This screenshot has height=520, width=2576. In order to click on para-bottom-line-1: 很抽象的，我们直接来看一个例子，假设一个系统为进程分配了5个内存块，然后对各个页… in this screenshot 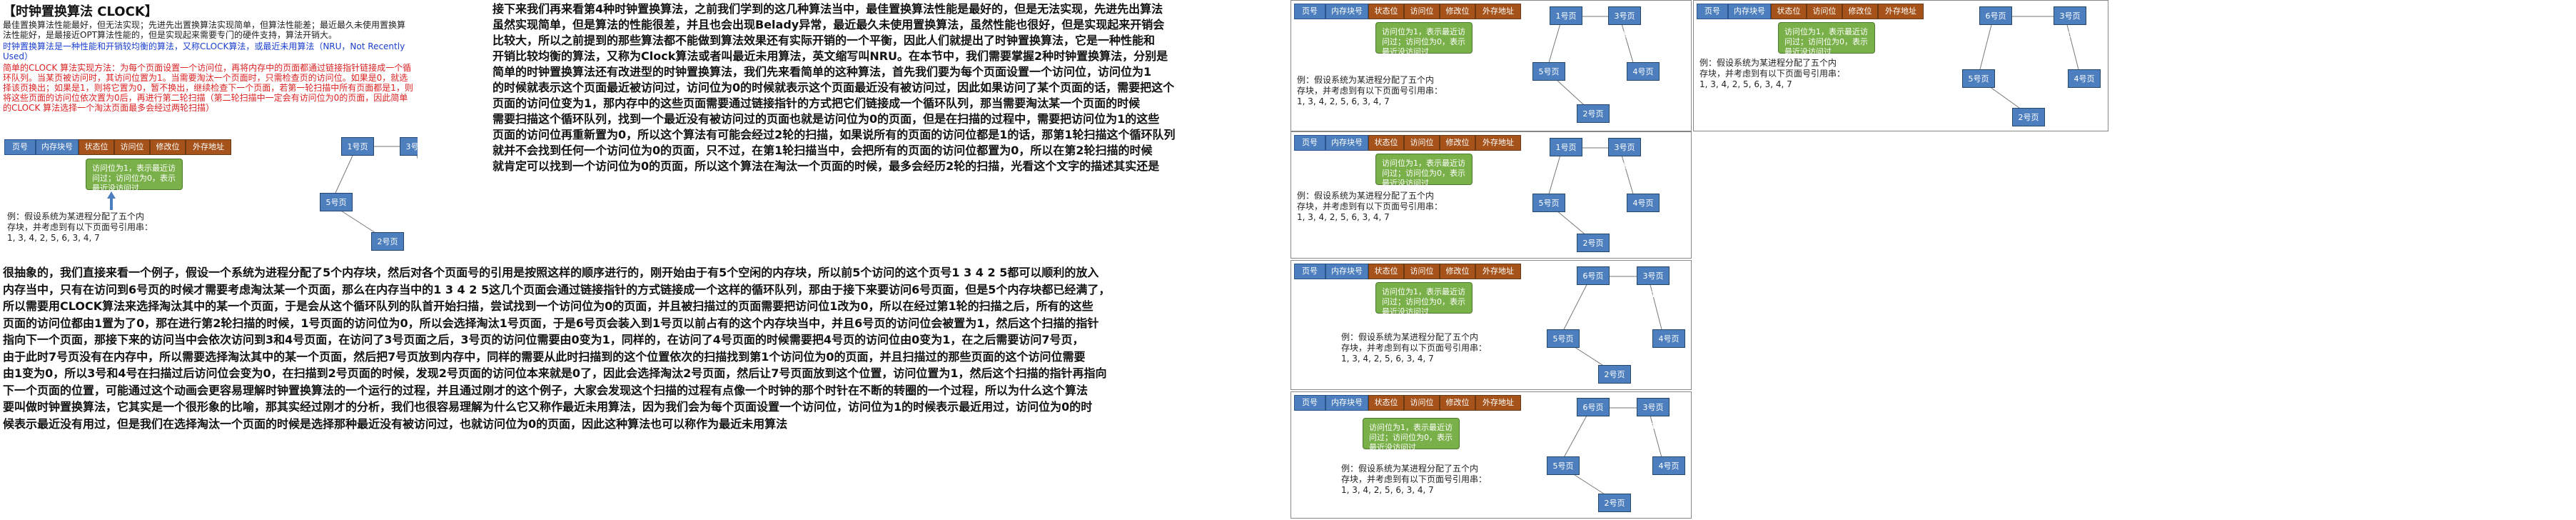, I will do `click(551, 272)`.